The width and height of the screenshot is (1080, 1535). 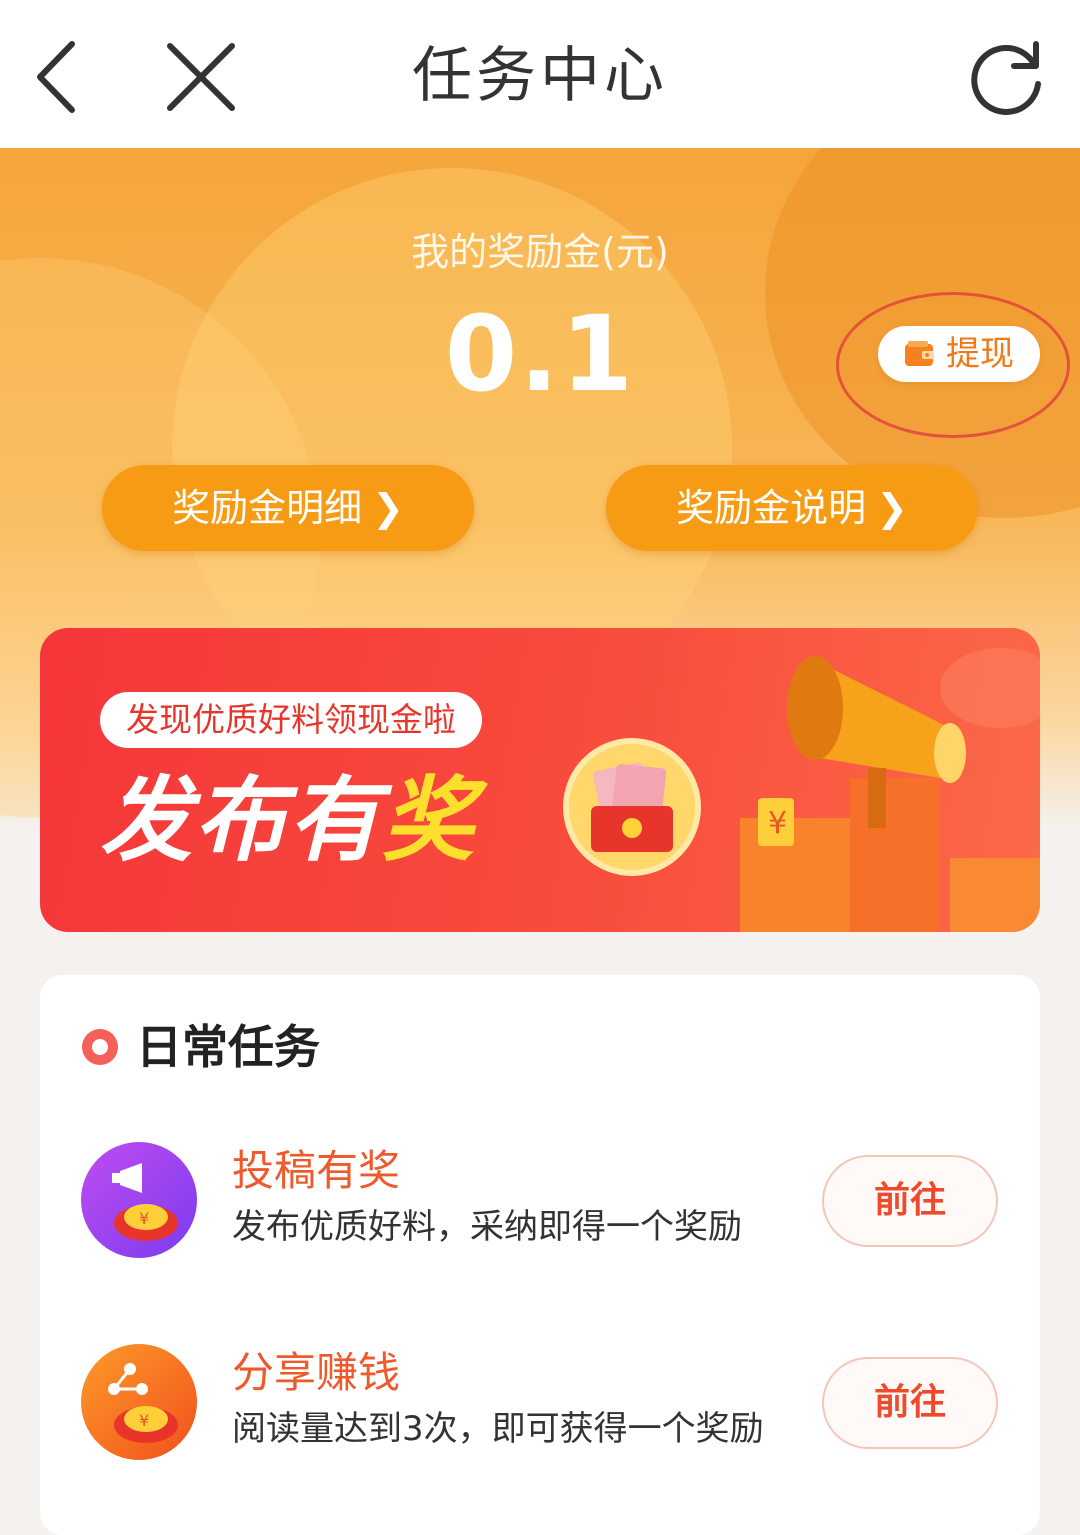 I want to click on task-row: ¥ 分享赚钱 阅读量达到3次，即可获得一个奖励 前往, so click(x=540, y=1408).